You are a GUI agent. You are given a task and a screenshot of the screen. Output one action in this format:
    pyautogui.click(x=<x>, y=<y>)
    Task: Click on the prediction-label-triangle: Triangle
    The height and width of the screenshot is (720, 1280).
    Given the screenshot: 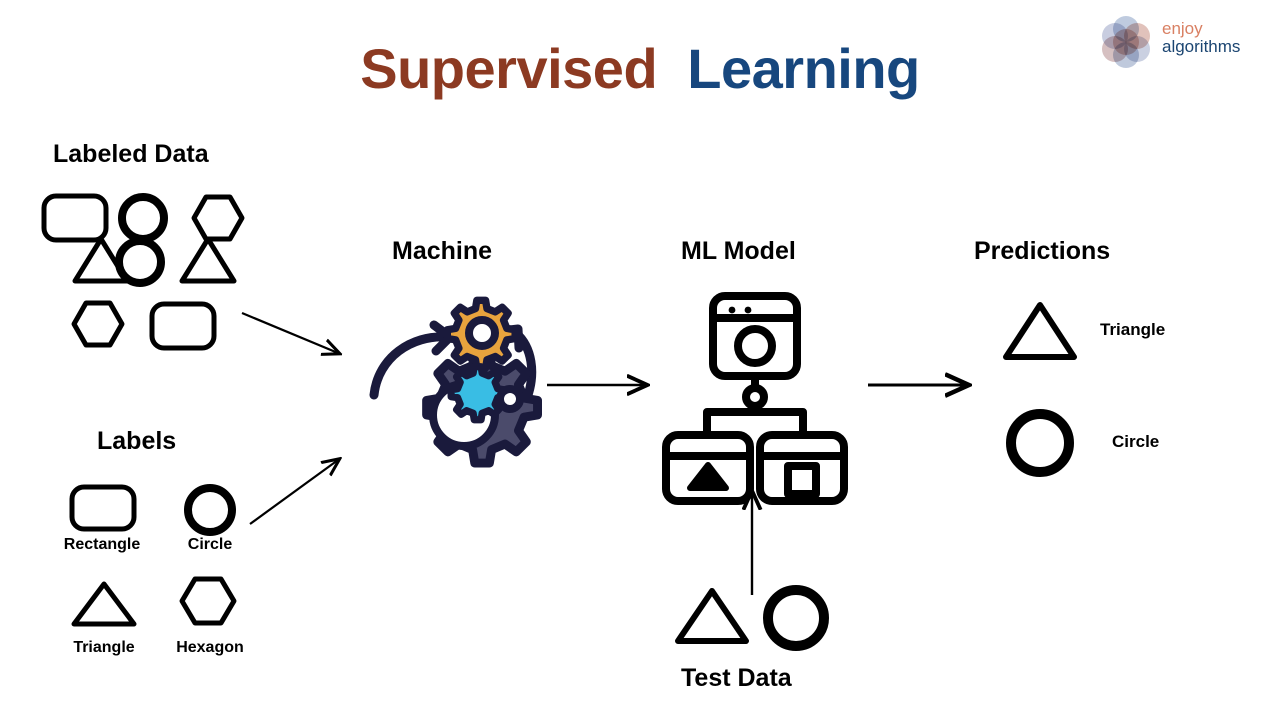 What is the action you would take?
    pyautogui.click(x=1133, y=329)
    